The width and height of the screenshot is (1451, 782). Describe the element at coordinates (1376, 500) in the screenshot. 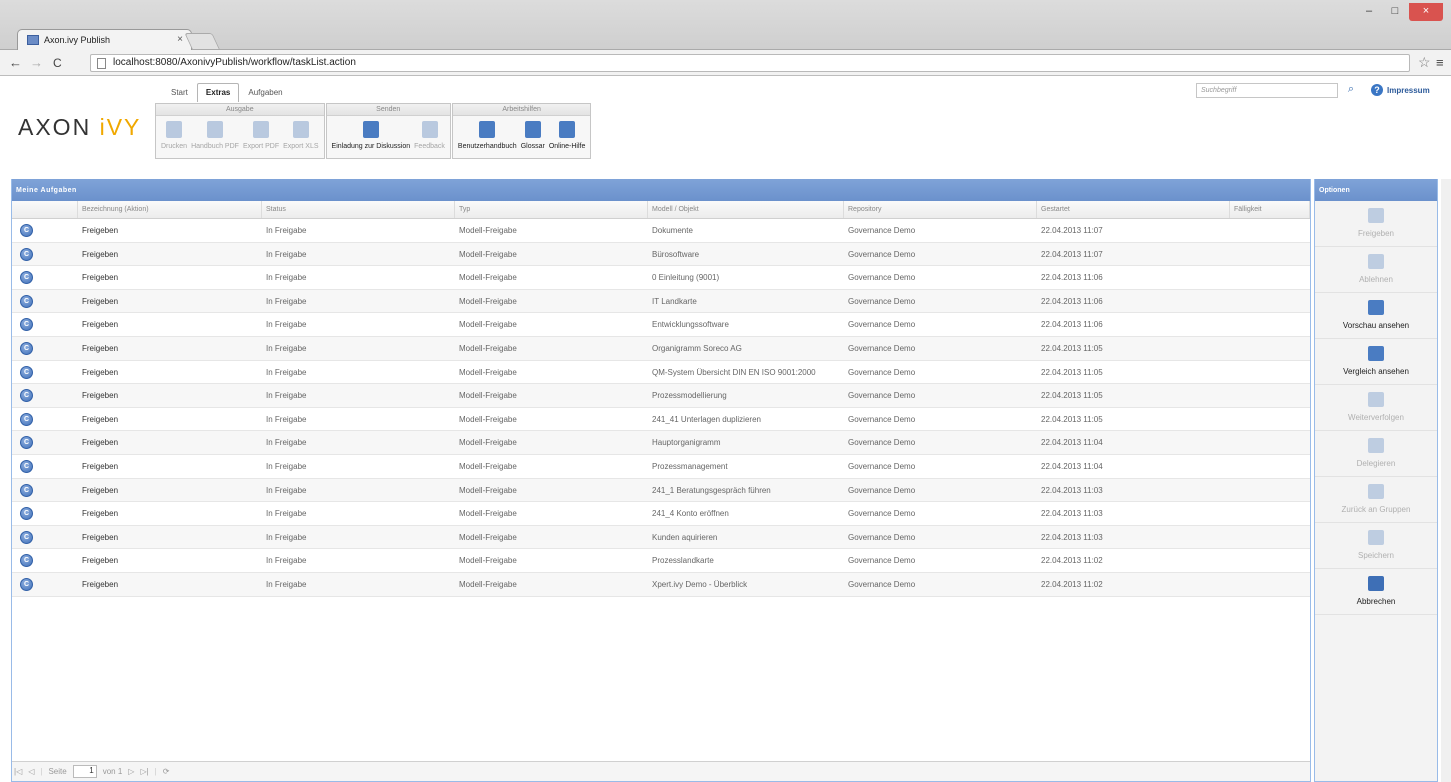

I see `option-zur-ck-an-gruppen: Zurück an Gruppen` at that location.